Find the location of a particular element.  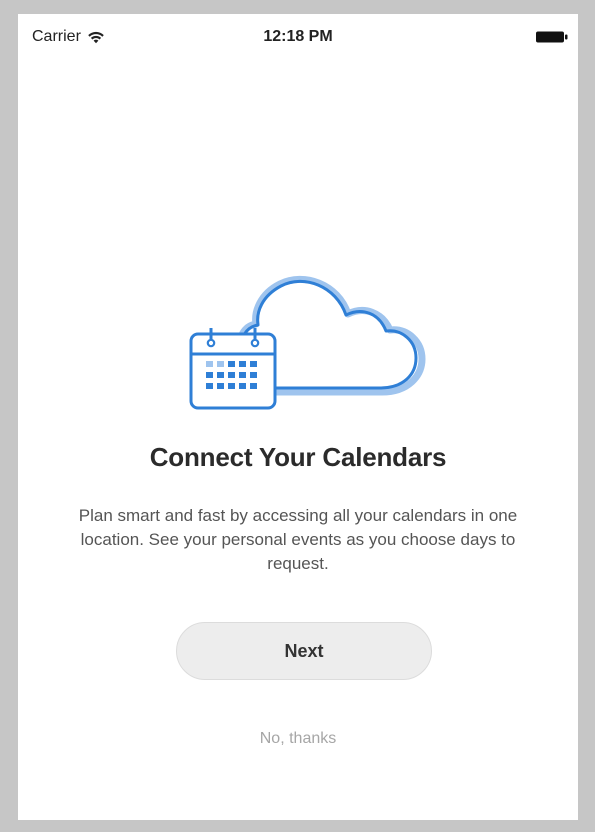

status-bar: Carrier 12:18 PM is located at coordinates (298, 36).